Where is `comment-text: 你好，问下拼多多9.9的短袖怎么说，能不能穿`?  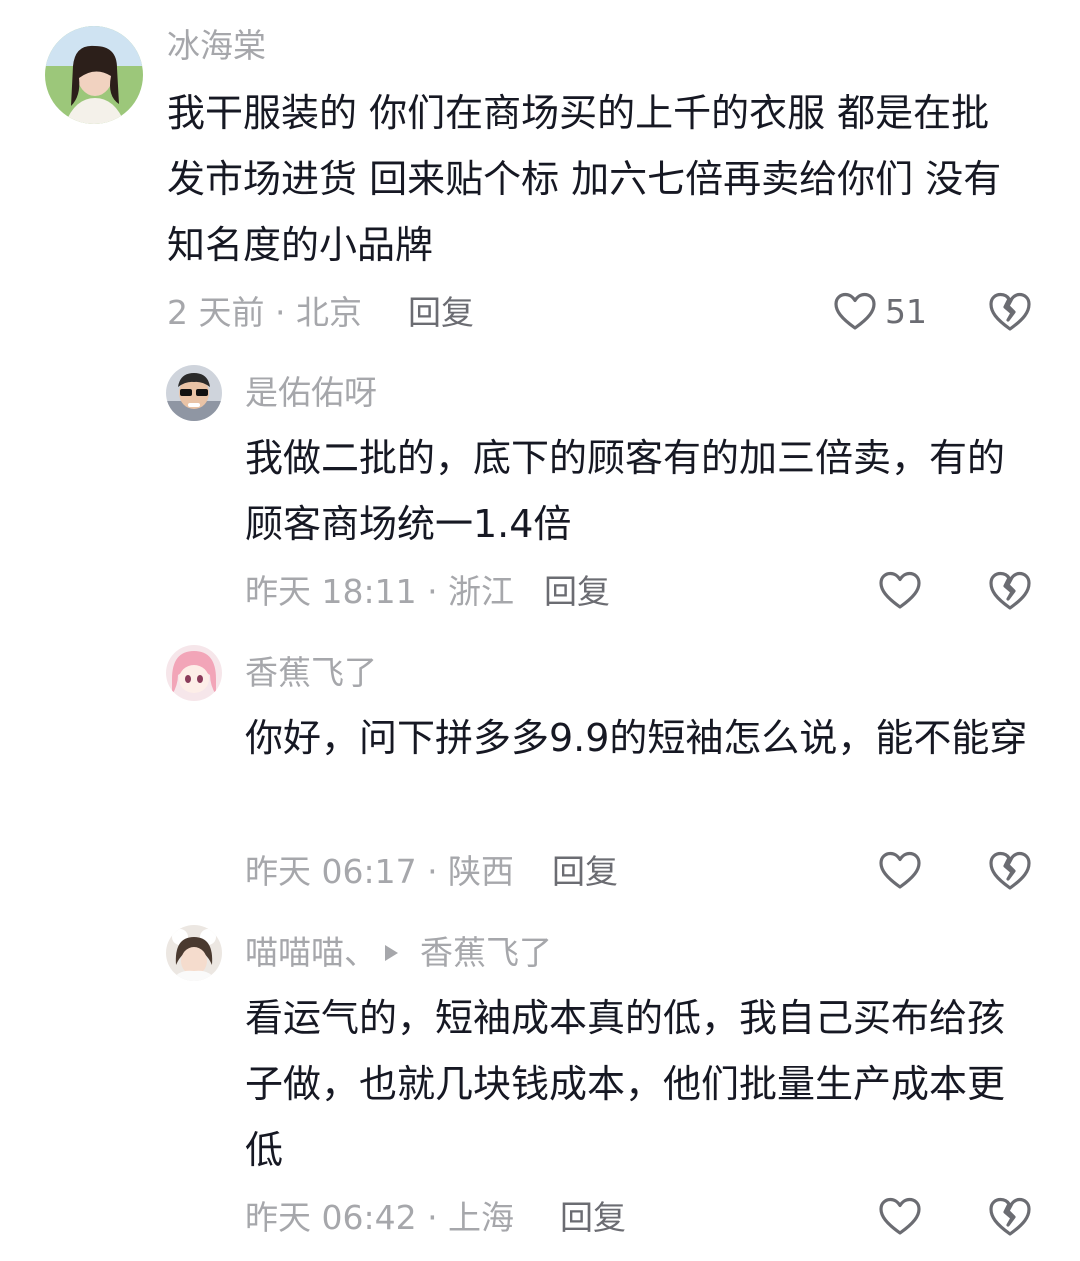 comment-text: 你好，问下拼多多9.9的短袖怎么说，能不能穿 is located at coordinates (636, 738).